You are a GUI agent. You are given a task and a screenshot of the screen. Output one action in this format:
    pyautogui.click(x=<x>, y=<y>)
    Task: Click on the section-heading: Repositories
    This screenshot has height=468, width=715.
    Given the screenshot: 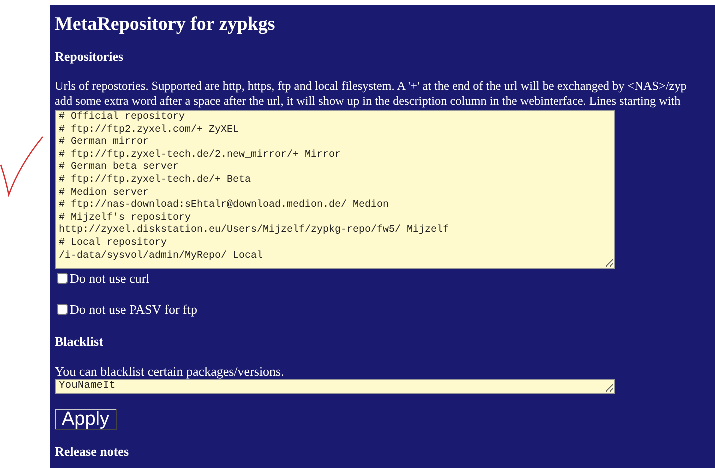 What is the action you would take?
    pyautogui.click(x=90, y=56)
    